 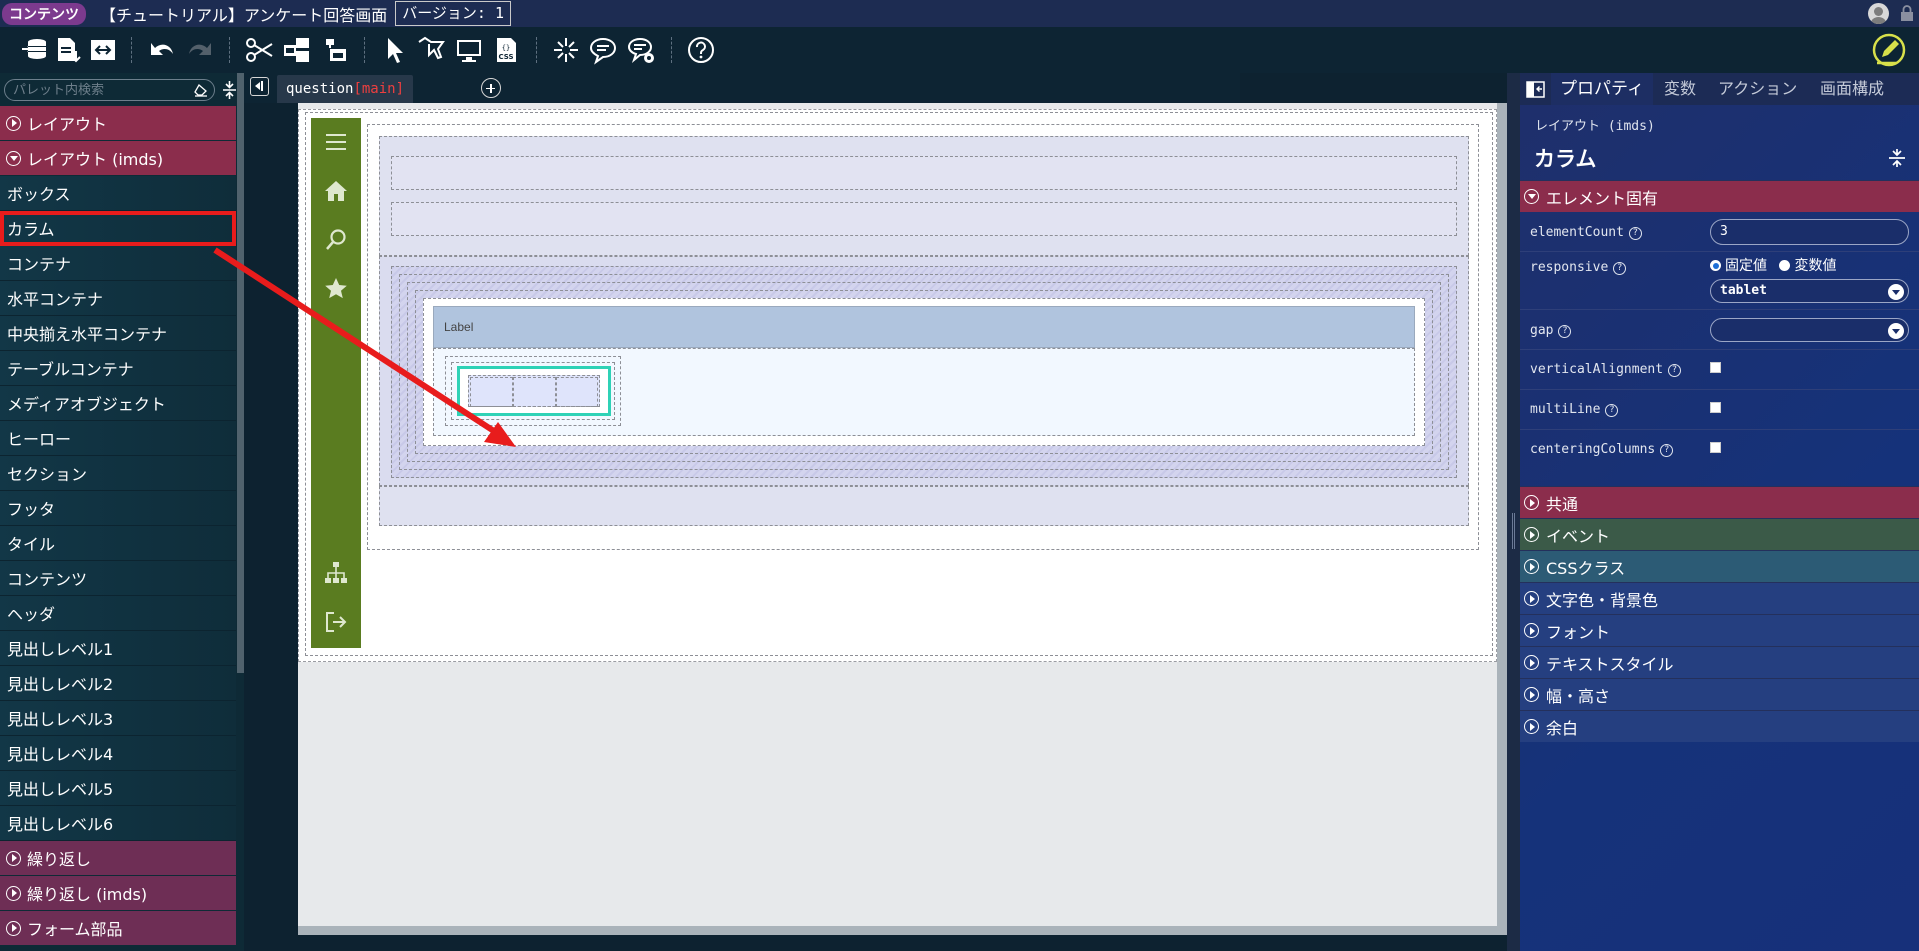 I want to click on sitemap-icon, so click(x=336, y=573).